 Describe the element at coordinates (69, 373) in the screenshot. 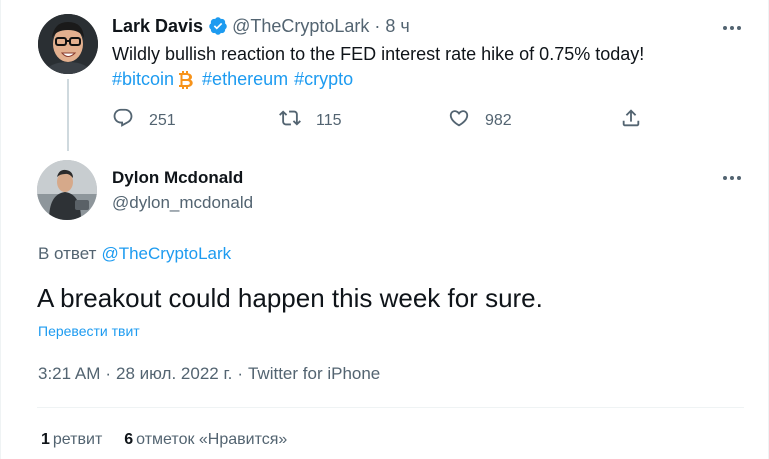

I see `tweet-timestamp: 3:21 AM` at that location.